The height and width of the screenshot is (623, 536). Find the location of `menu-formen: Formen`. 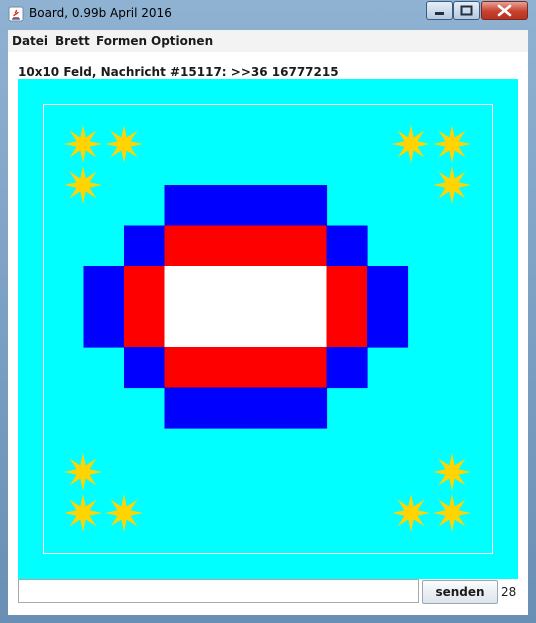

menu-formen: Formen is located at coordinates (121, 41).